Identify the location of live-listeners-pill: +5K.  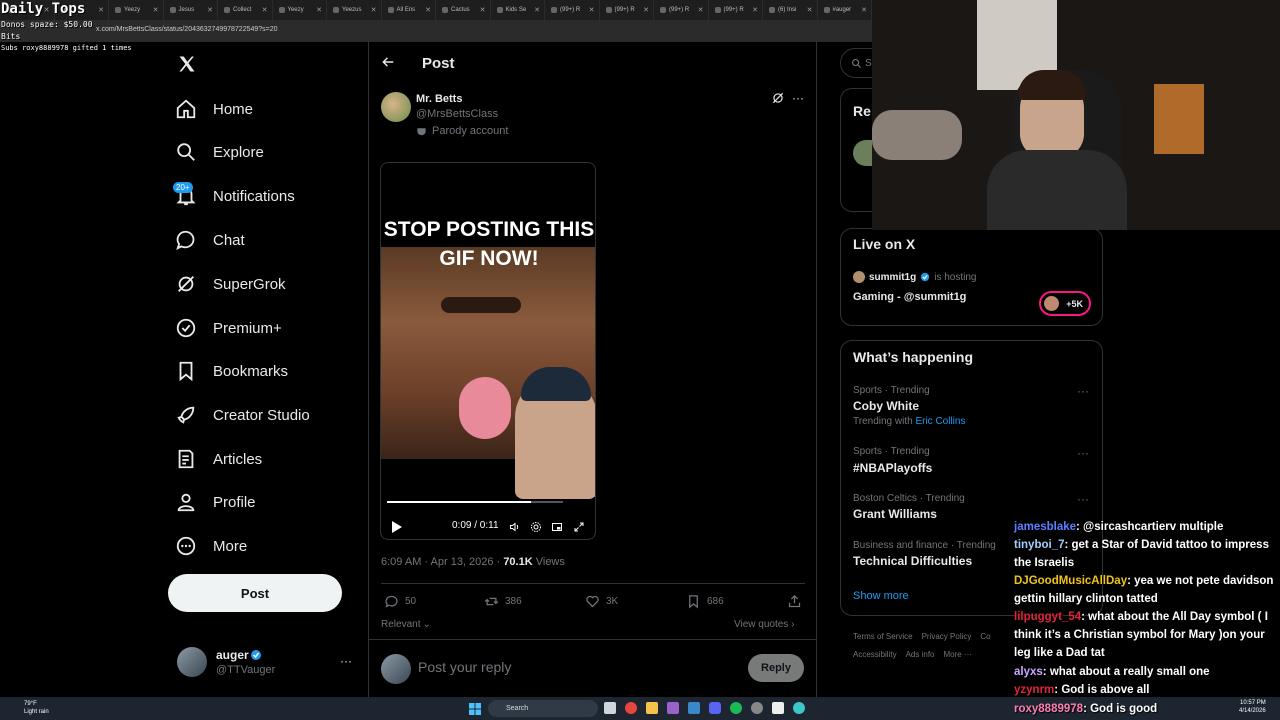
(1065, 303).